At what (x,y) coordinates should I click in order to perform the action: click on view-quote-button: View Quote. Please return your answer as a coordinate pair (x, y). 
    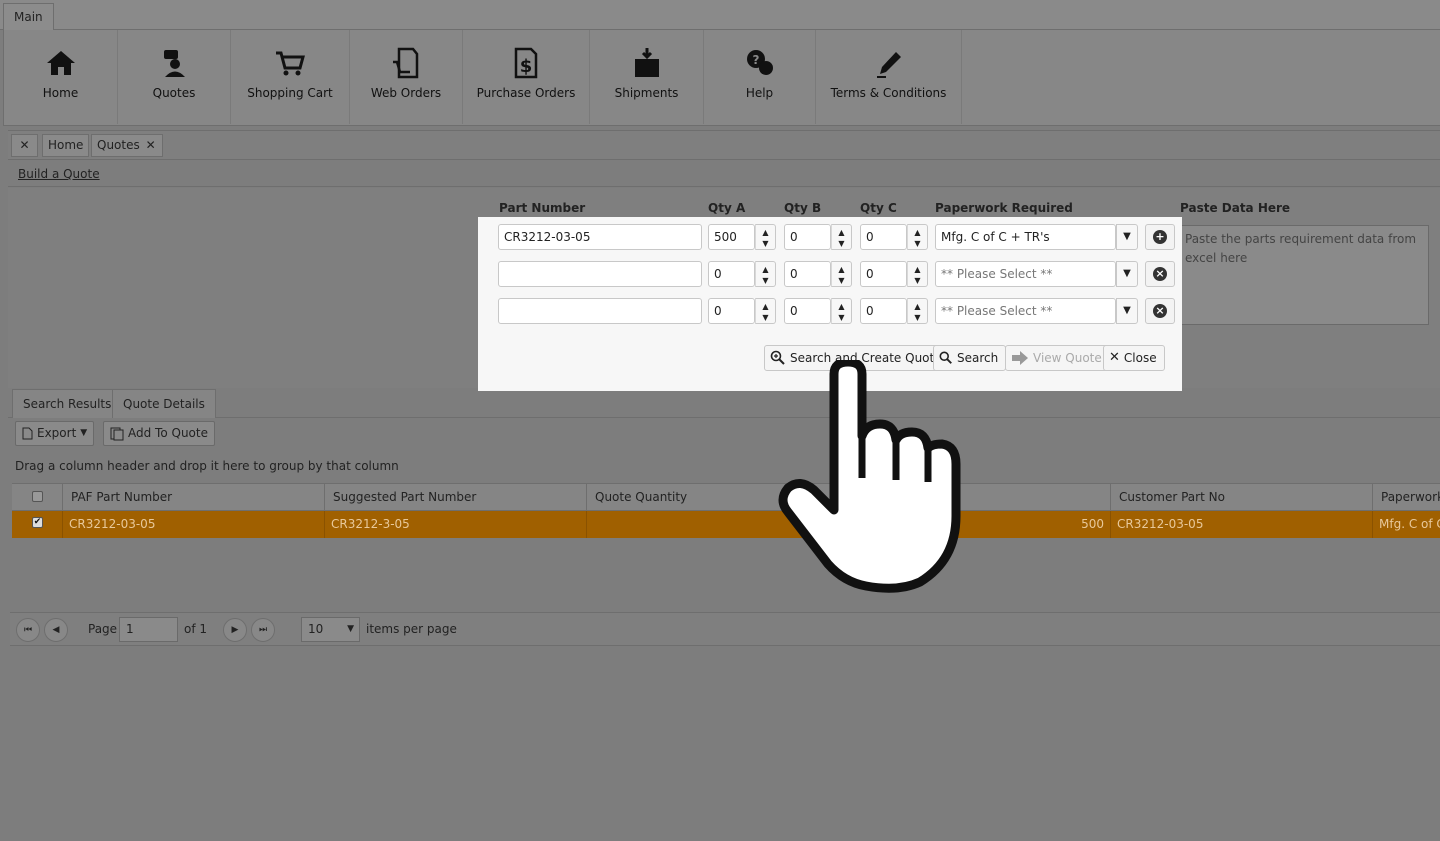
    Looking at the image, I should click on (1057, 358).